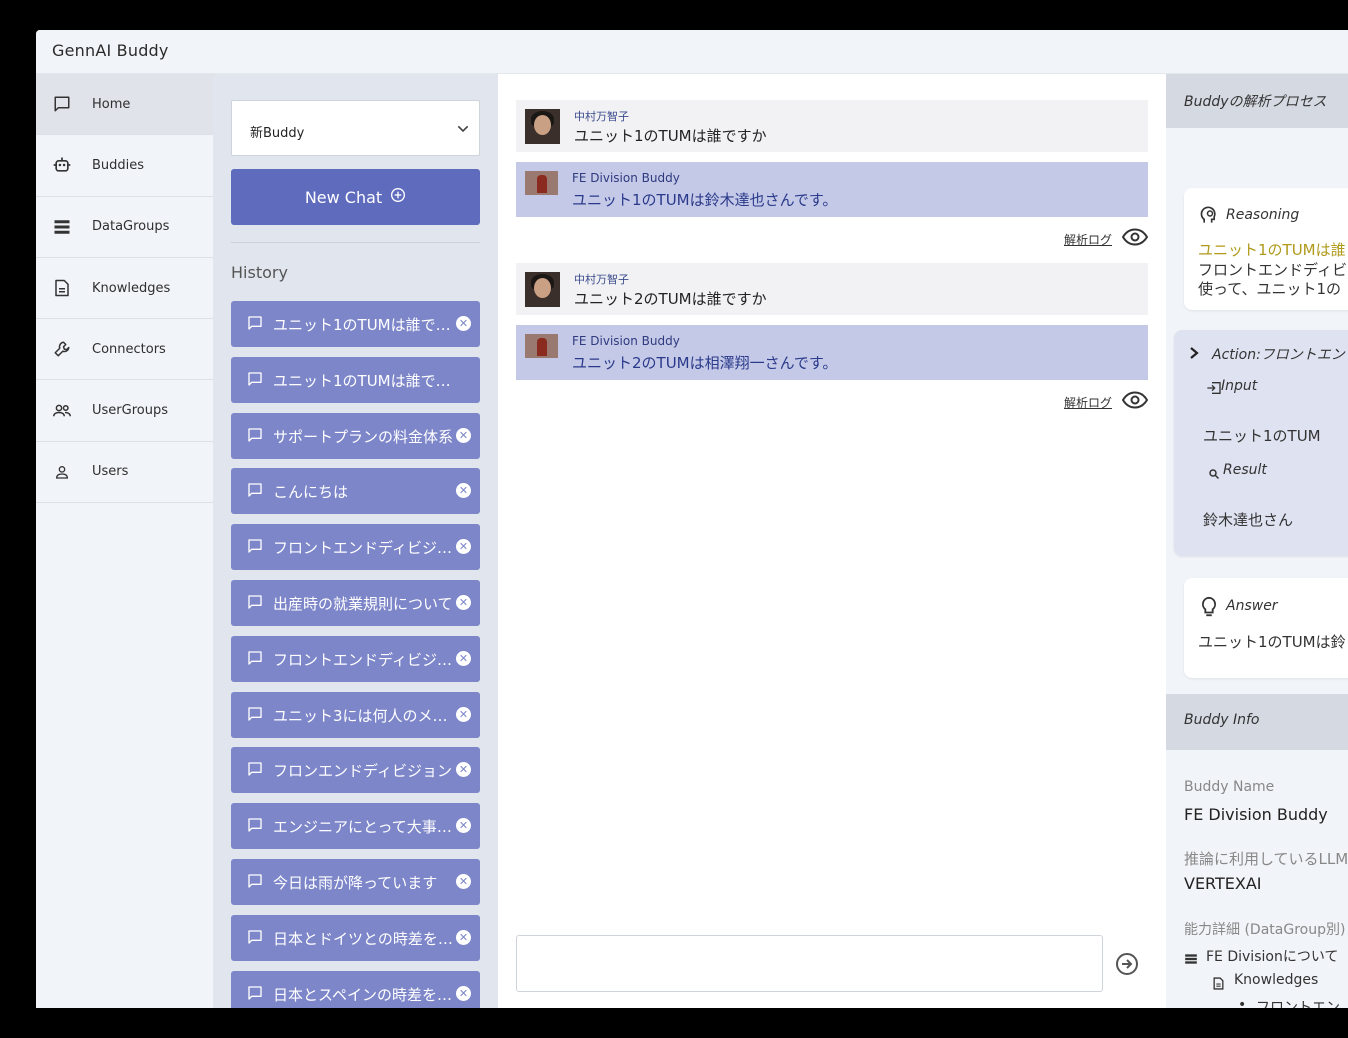 This screenshot has height=1038, width=1348. I want to click on history-item-label: 日本とドイツとの時差を教えて, so click(364, 938).